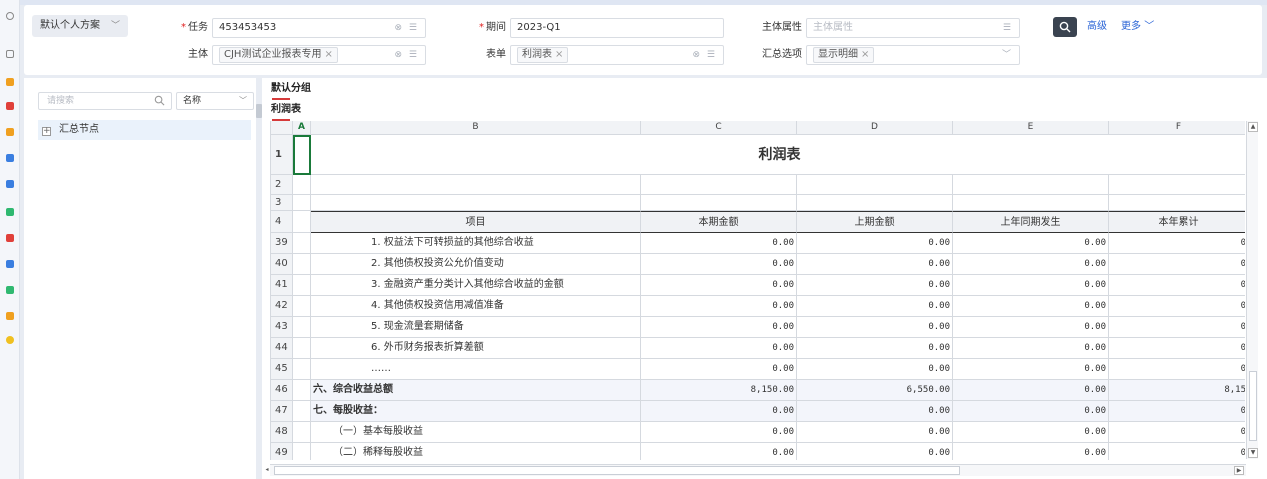  What do you see at coordinates (719, 128) in the screenshot?
I see `column-header: C` at bounding box center [719, 128].